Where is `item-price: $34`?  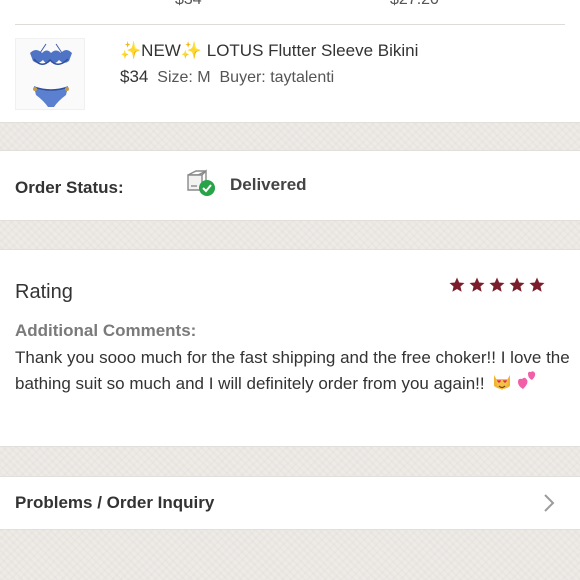 item-price: $34 is located at coordinates (134, 76).